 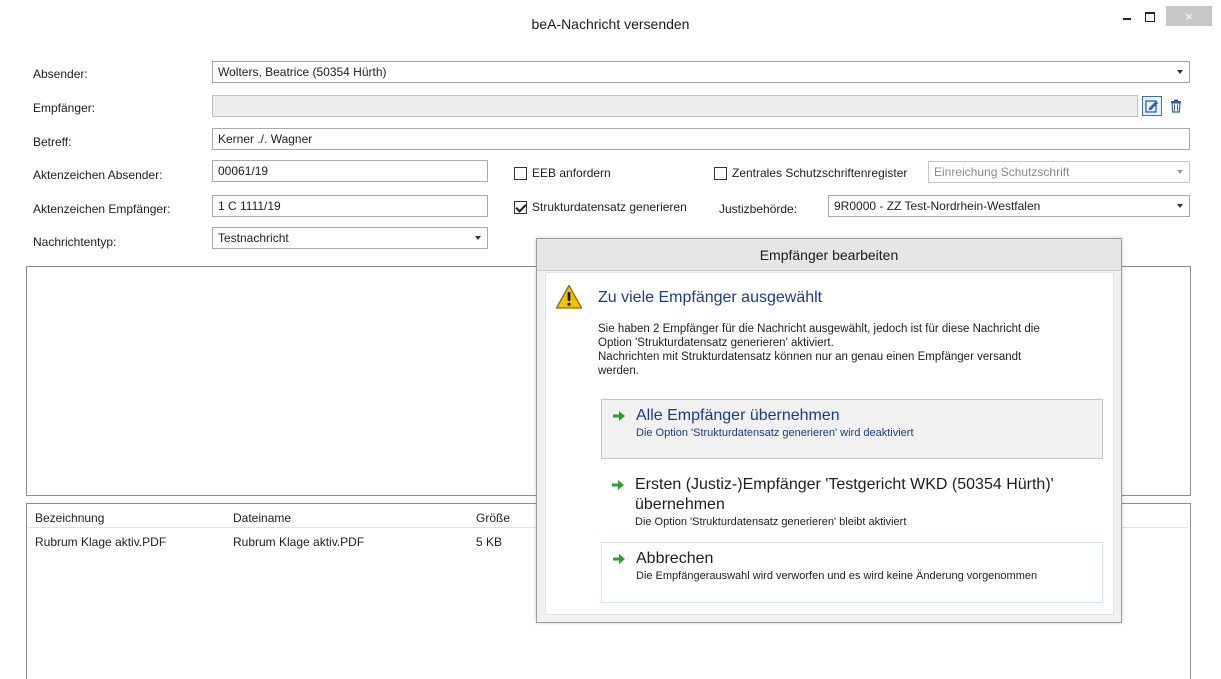 What do you see at coordinates (829, 255) in the screenshot?
I see `dialog-title: Empfänger bearbeiten` at bounding box center [829, 255].